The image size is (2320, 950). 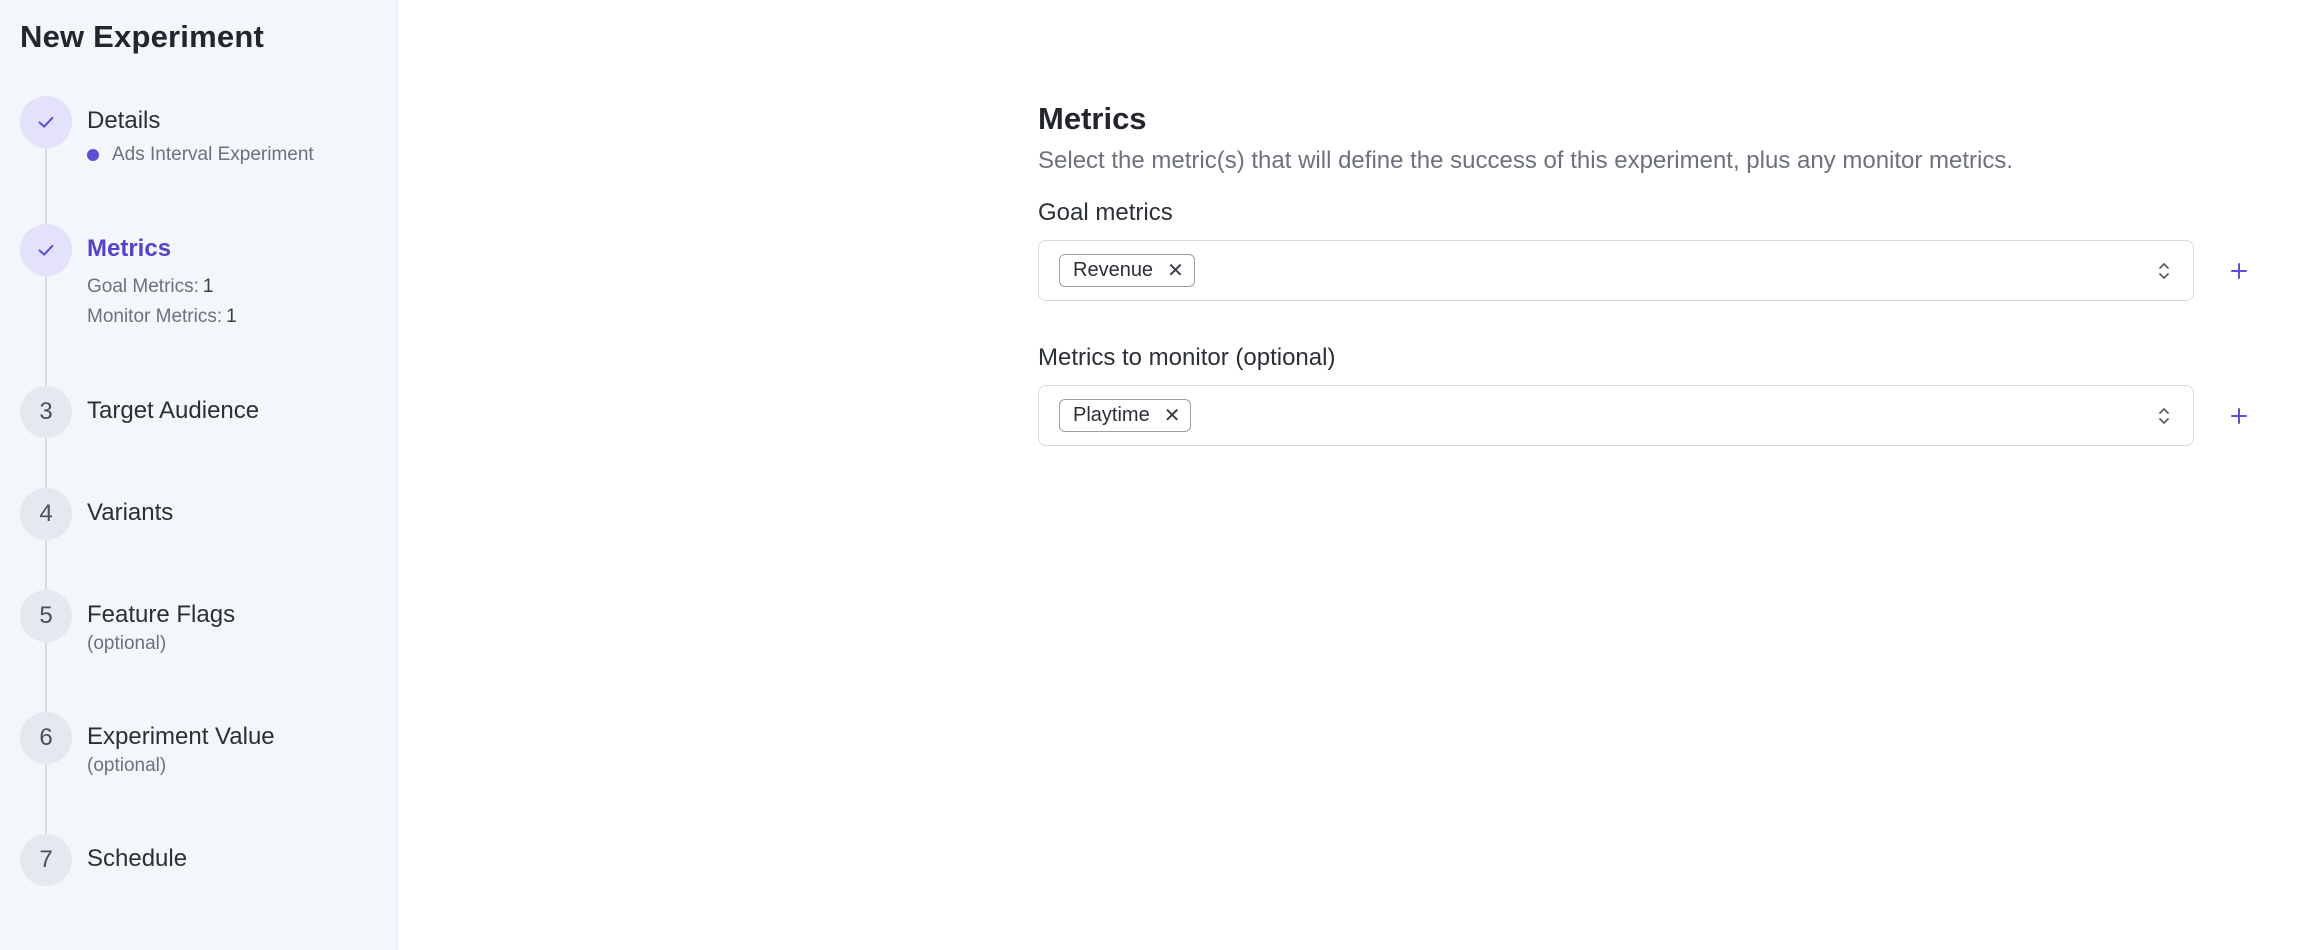 I want to click on page-title: New Experiment, so click(x=142, y=36).